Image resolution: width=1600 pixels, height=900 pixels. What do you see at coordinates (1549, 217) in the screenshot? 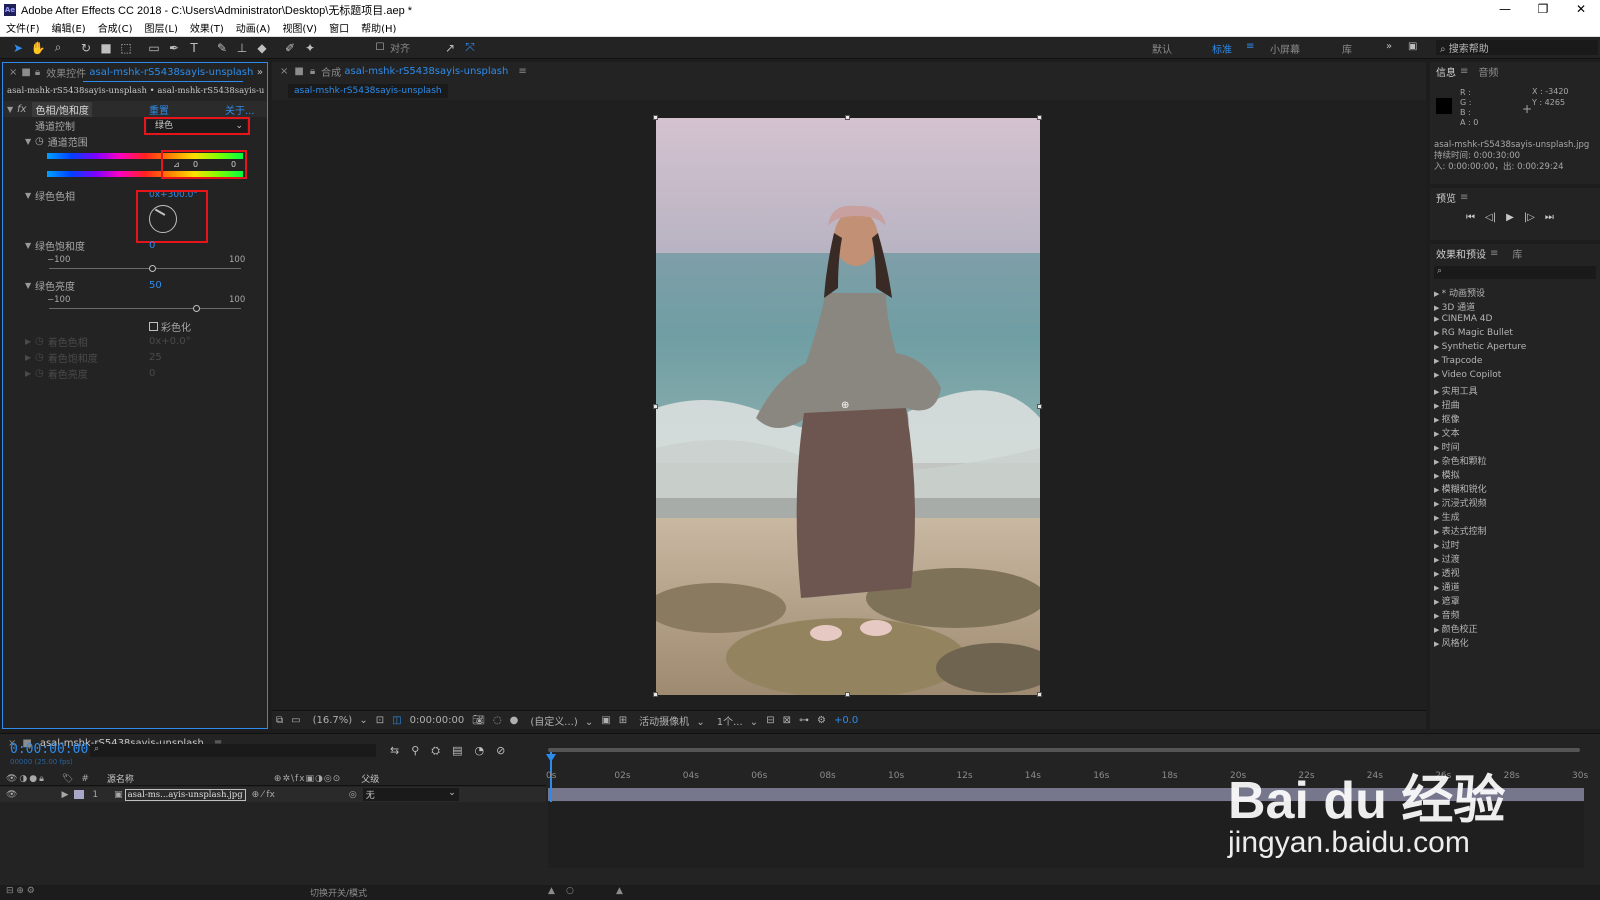
I see `last-frame-icon: ⏭` at bounding box center [1549, 217].